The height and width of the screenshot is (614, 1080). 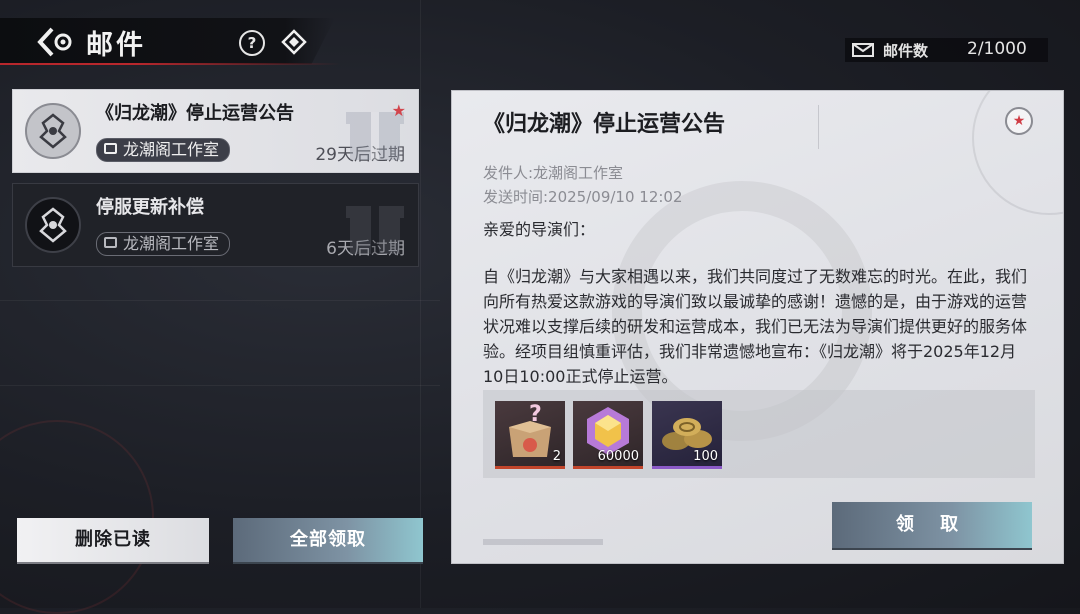 I want to click on reward-strip: ? 2 60000 100, so click(x=759, y=434).